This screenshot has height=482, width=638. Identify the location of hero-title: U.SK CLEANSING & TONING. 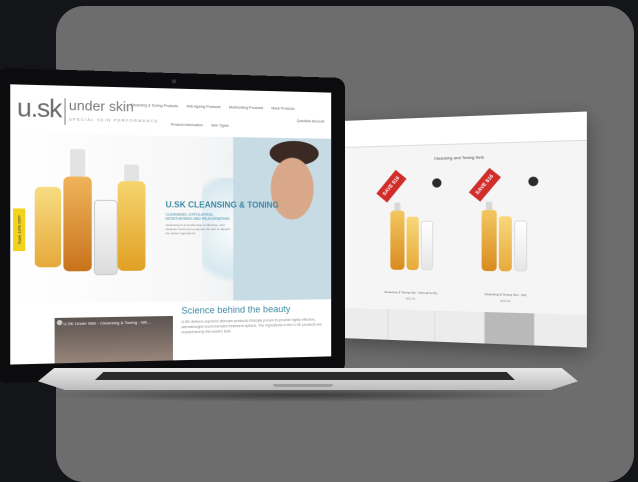
(222, 205).